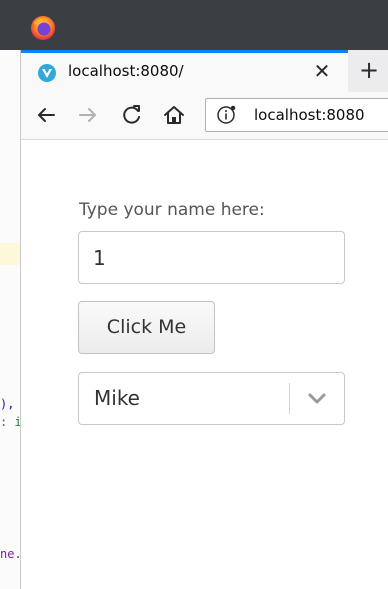 This screenshot has width=388, height=589. Describe the element at coordinates (117, 398) in the screenshot. I see `select-value: Mike` at that location.